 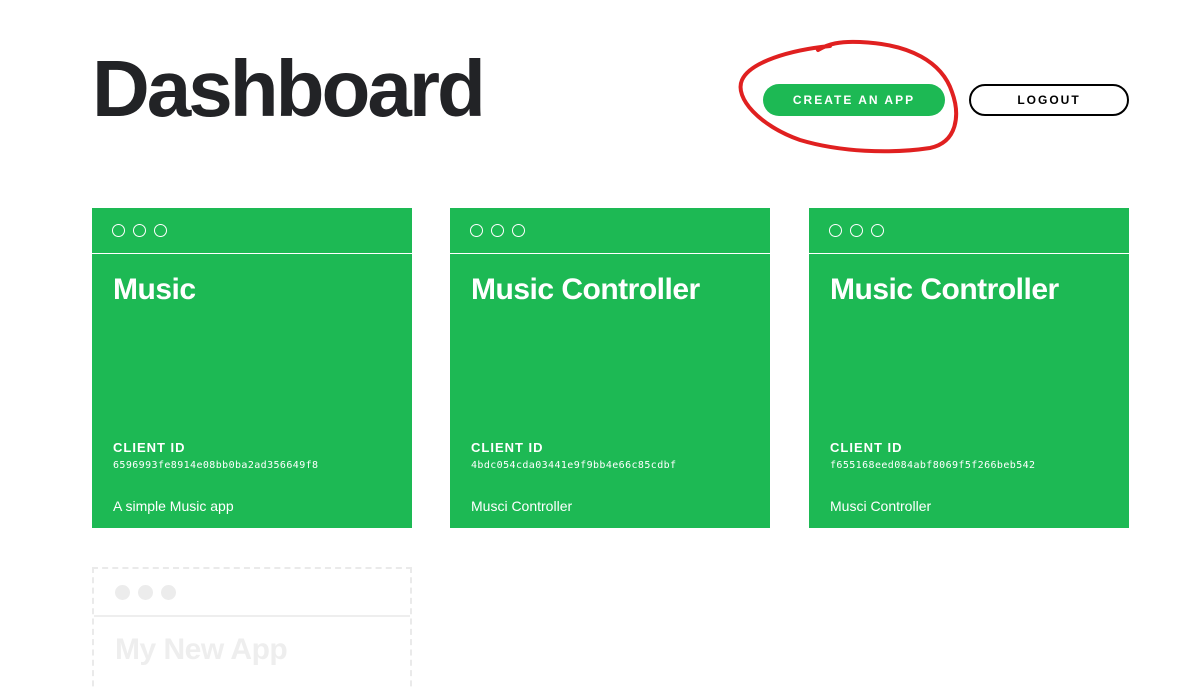 I want to click on page-title: Dashboard, so click(x=289, y=88).